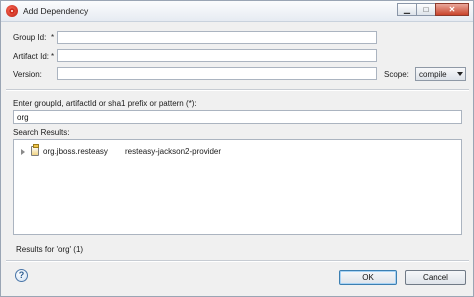 Image resolution: width=474 pixels, height=297 pixels. I want to click on minimize-button: ▁, so click(407, 9).